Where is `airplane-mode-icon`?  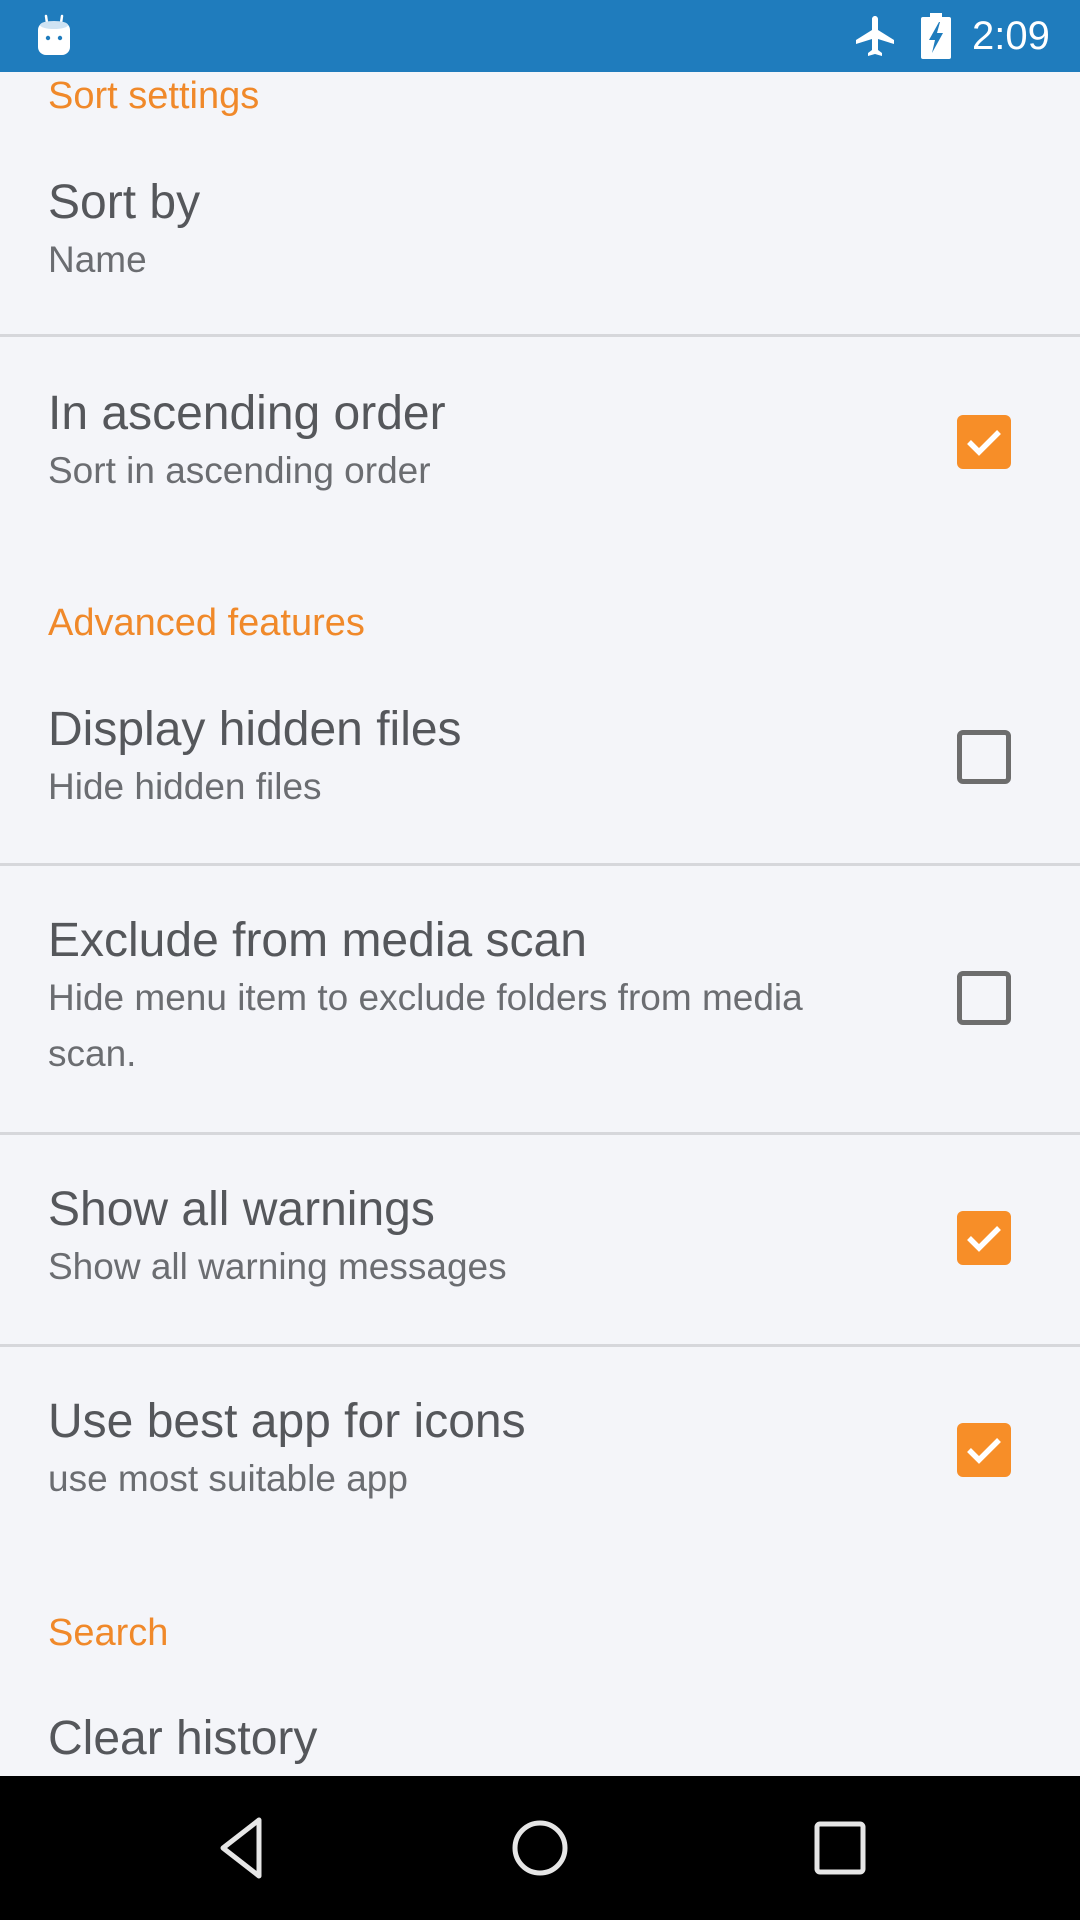 airplane-mode-icon is located at coordinates (875, 36).